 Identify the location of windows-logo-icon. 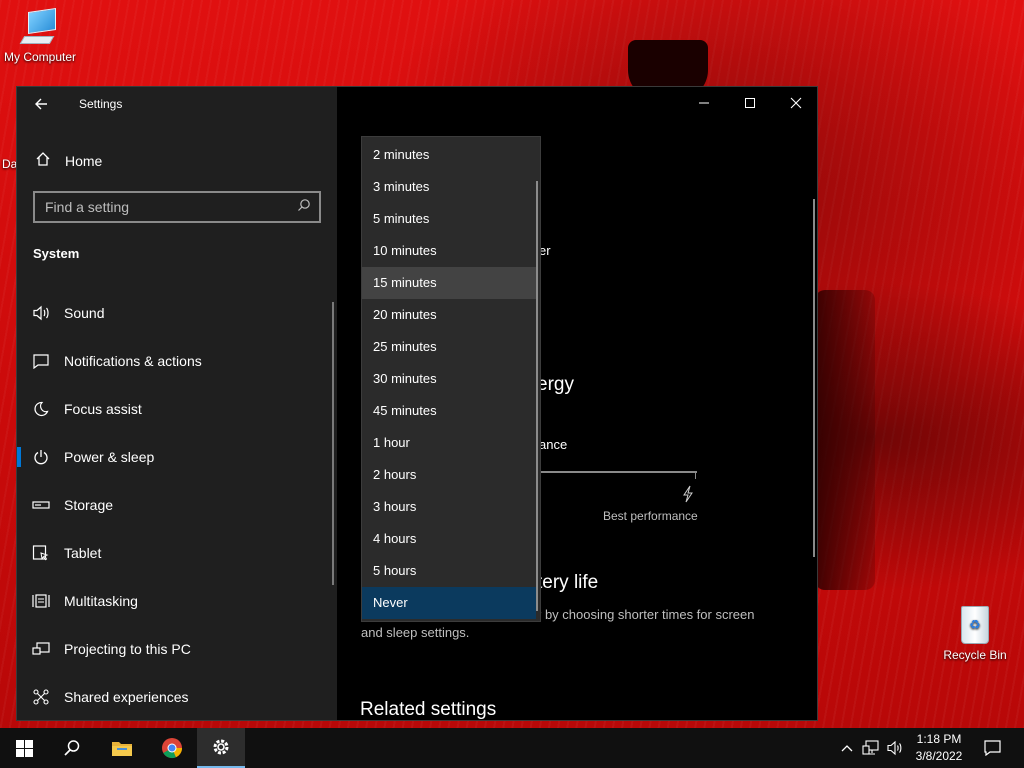
(24, 748).